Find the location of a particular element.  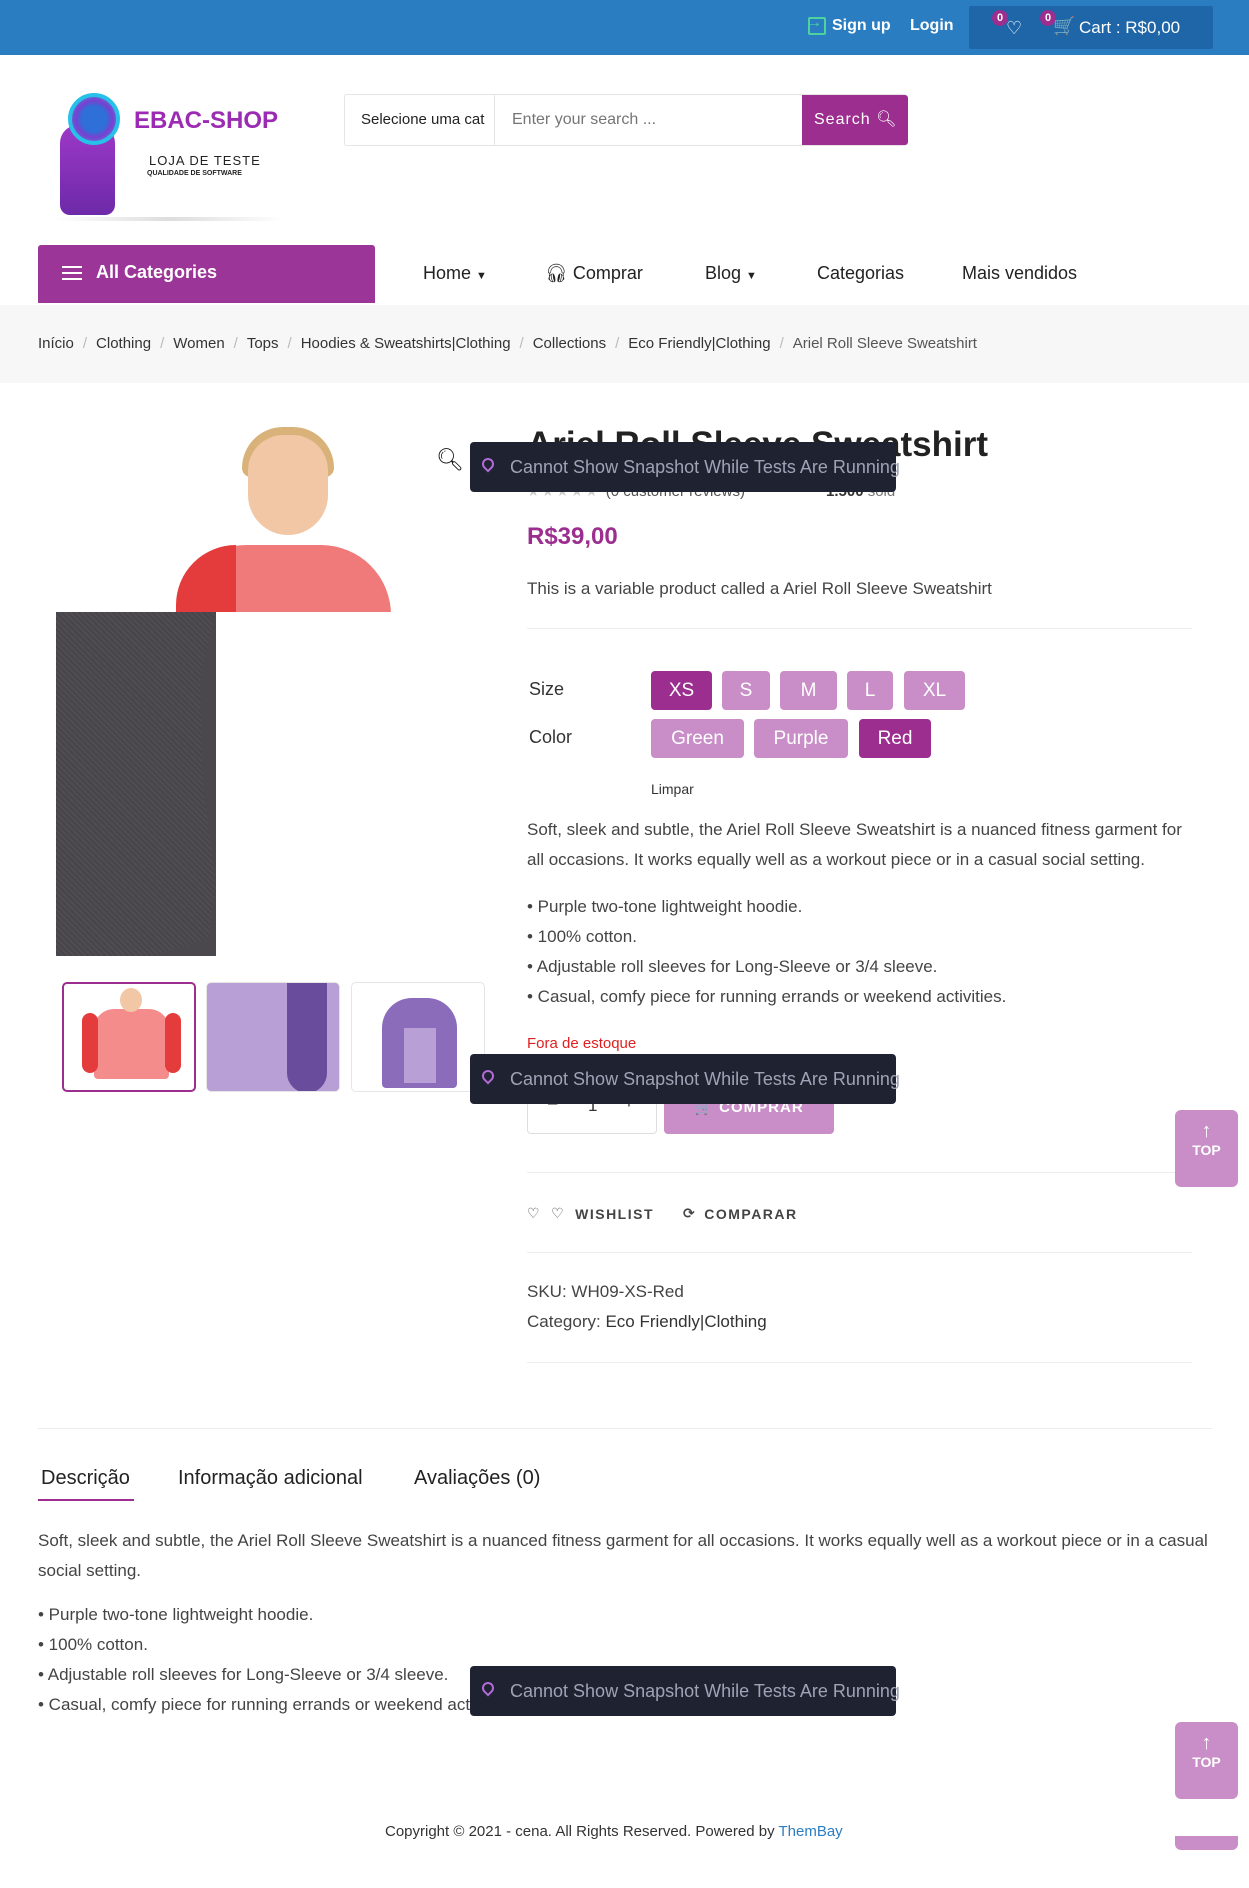

all-categories-label: All Categories is located at coordinates (157, 272).